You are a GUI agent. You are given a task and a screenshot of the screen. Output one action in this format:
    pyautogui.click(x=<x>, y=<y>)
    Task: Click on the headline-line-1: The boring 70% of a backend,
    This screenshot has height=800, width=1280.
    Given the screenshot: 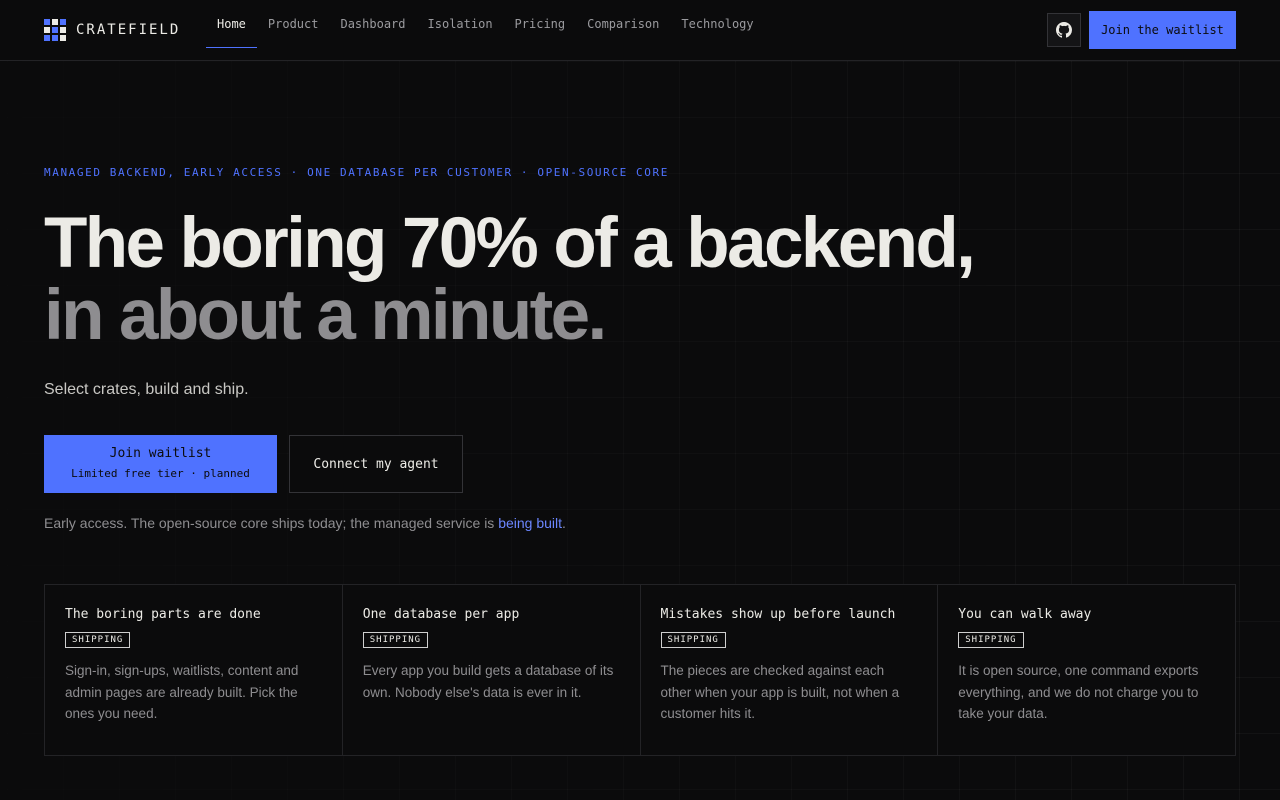 What is the action you would take?
    pyautogui.click(x=510, y=243)
    